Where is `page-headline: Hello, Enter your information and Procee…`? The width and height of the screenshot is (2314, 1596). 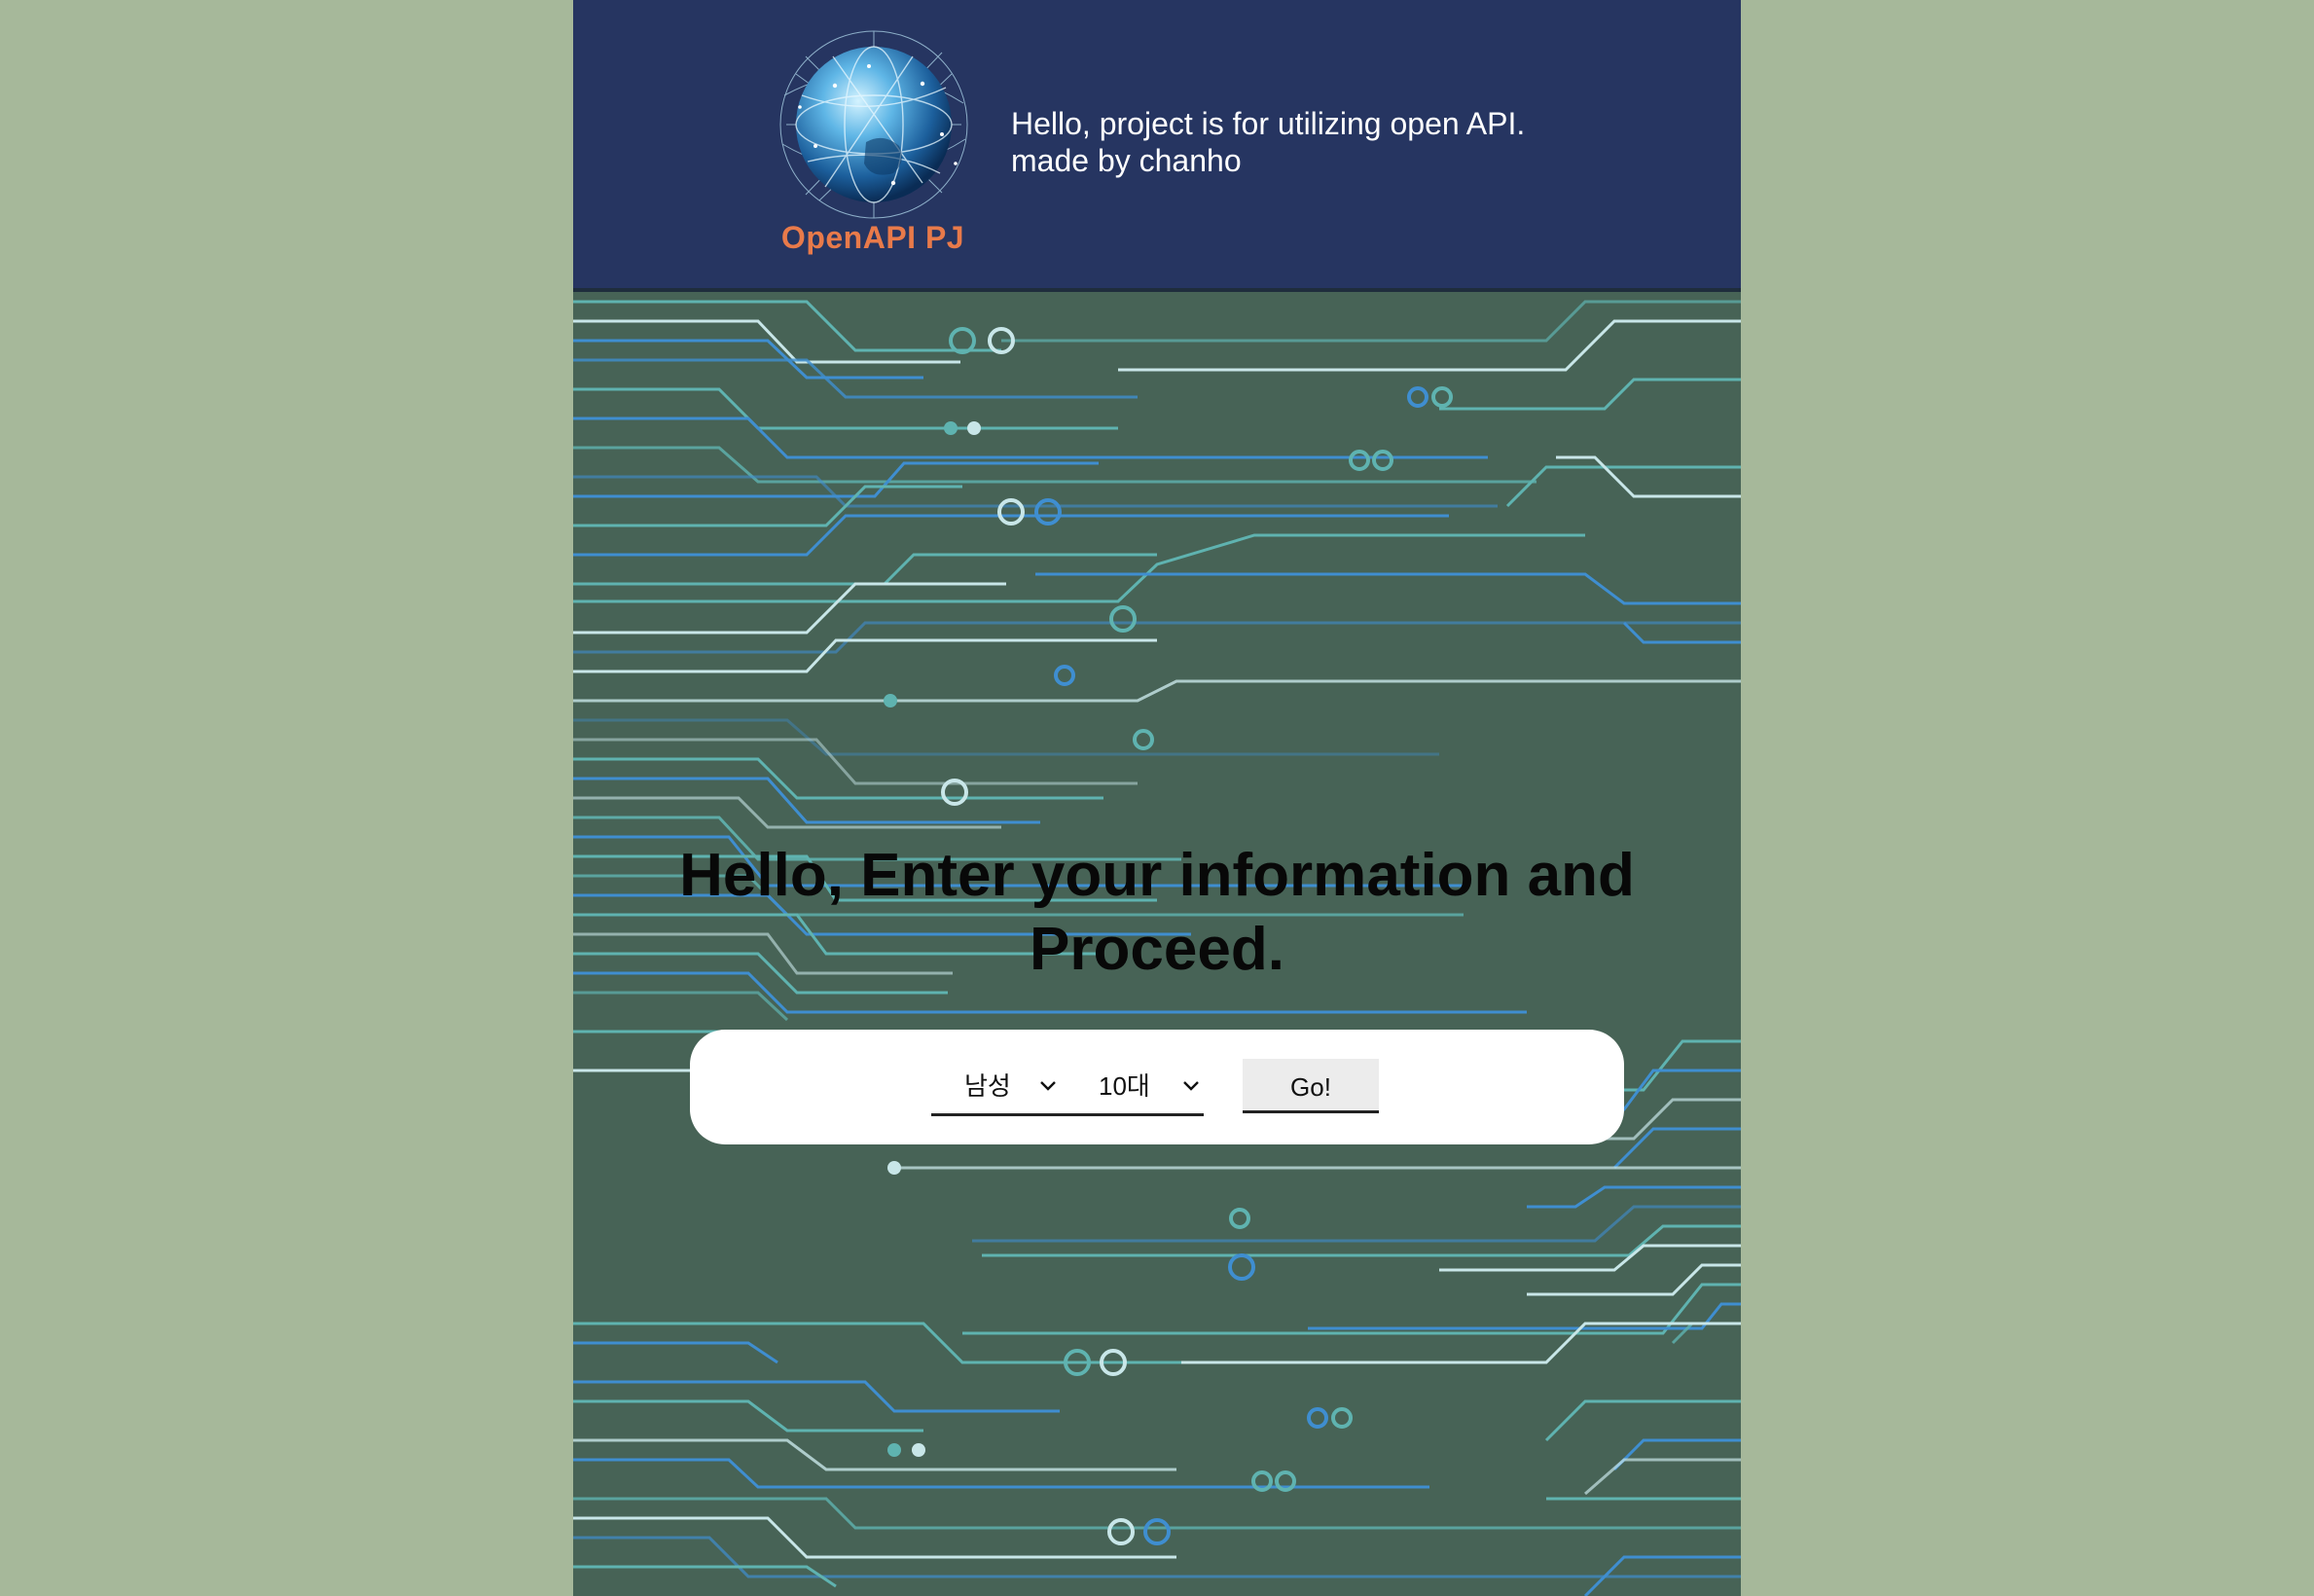
page-headline: Hello, Enter your information and Procee… is located at coordinates (1157, 913).